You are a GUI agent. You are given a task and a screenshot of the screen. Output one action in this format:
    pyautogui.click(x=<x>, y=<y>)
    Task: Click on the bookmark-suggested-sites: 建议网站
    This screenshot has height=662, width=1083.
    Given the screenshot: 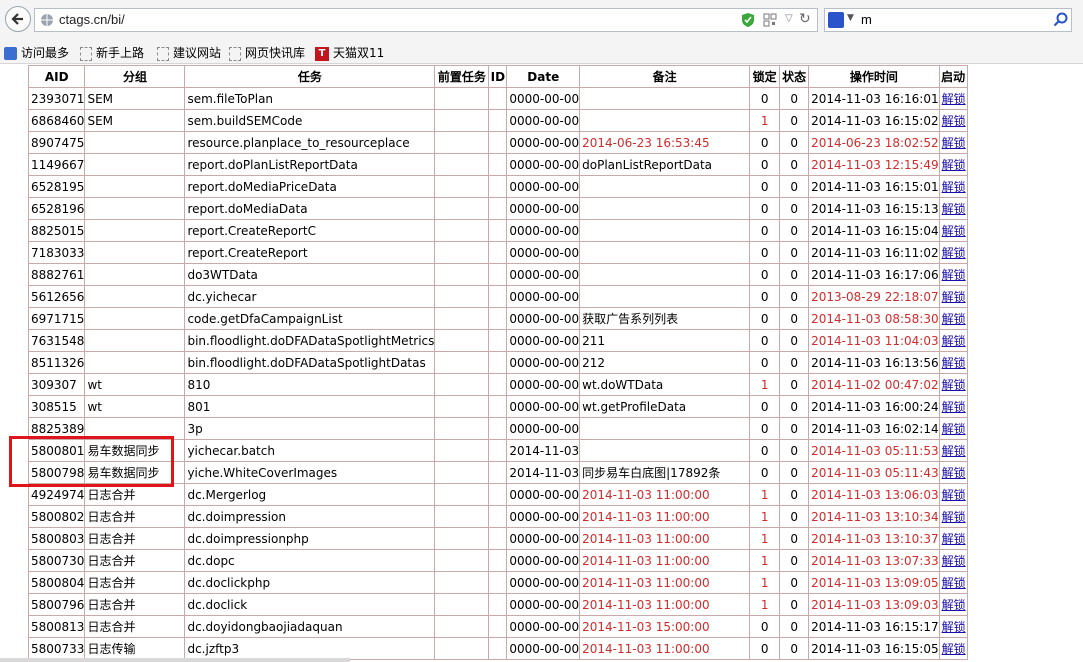 What is the action you would take?
    pyautogui.click(x=189, y=52)
    